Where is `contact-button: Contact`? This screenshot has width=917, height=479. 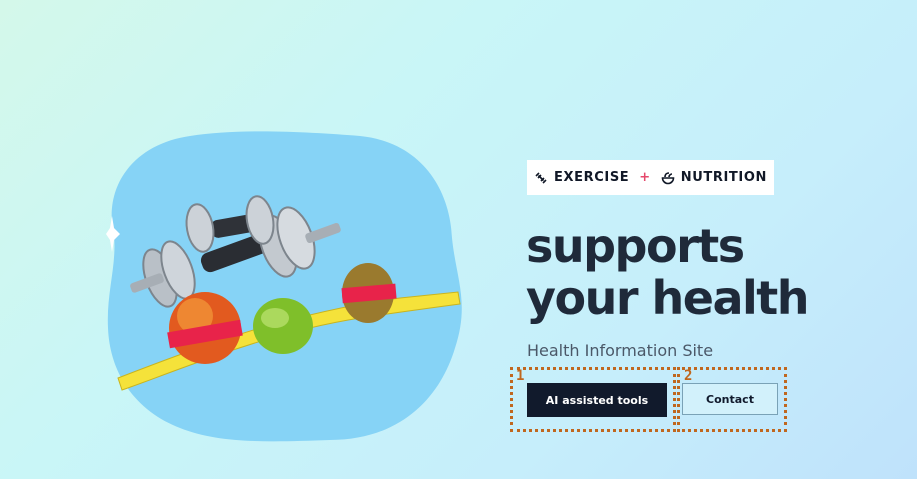 contact-button: Contact is located at coordinates (730, 399).